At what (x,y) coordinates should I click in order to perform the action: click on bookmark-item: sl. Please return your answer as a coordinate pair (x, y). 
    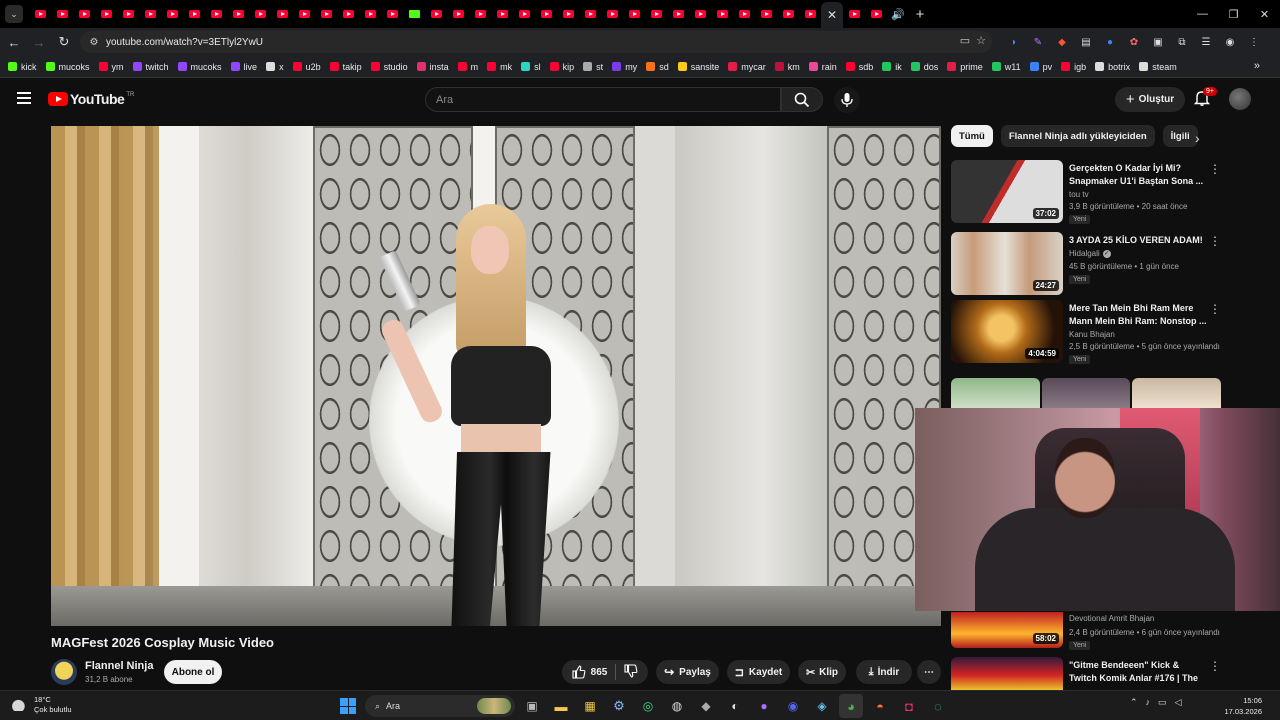
    Looking at the image, I should click on (531, 67).